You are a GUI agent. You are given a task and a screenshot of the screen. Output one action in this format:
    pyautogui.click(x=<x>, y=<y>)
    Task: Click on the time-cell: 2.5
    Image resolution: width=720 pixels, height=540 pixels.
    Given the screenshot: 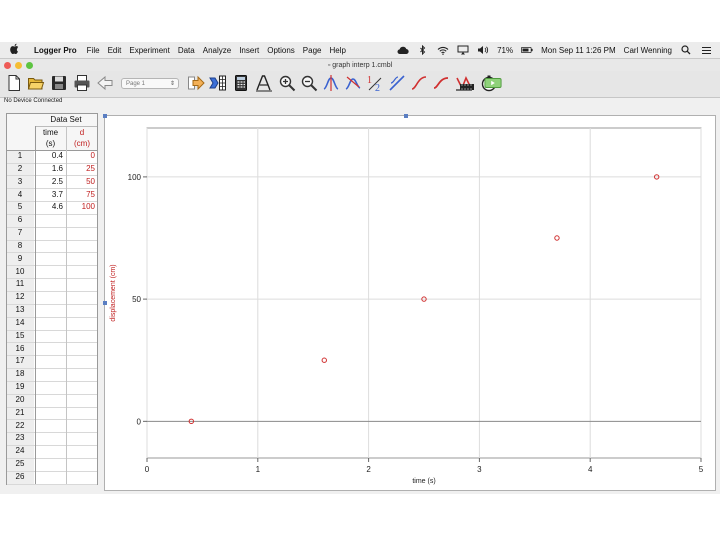 What is the action you would take?
    pyautogui.click(x=50, y=182)
    